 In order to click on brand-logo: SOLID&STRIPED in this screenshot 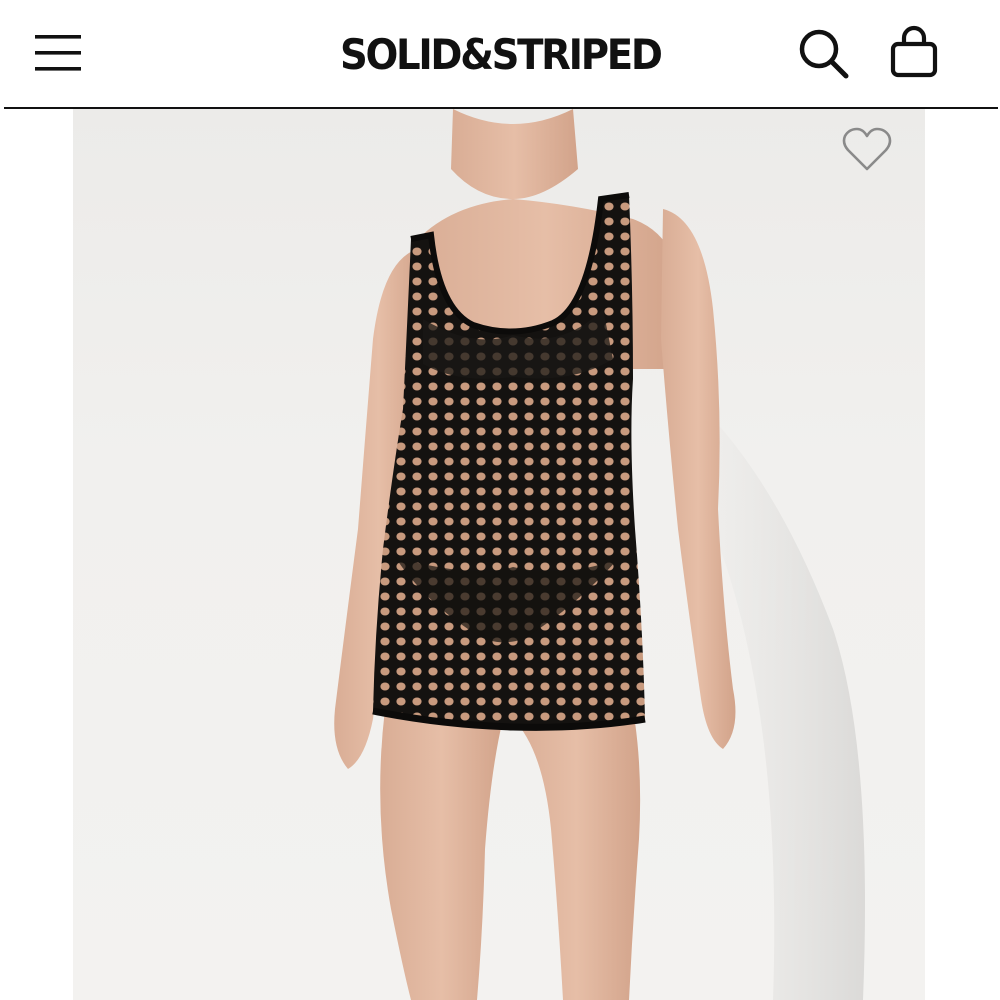, I will do `click(500, 54)`.